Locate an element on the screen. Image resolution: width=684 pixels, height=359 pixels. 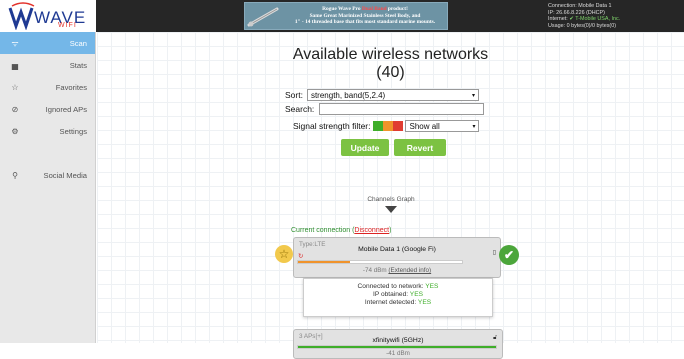
network-card-xfinitywifi: 3 APs[+] xfinitywifi (5GHz) 🔓︎ -41 dBm is located at coordinates (398, 344).